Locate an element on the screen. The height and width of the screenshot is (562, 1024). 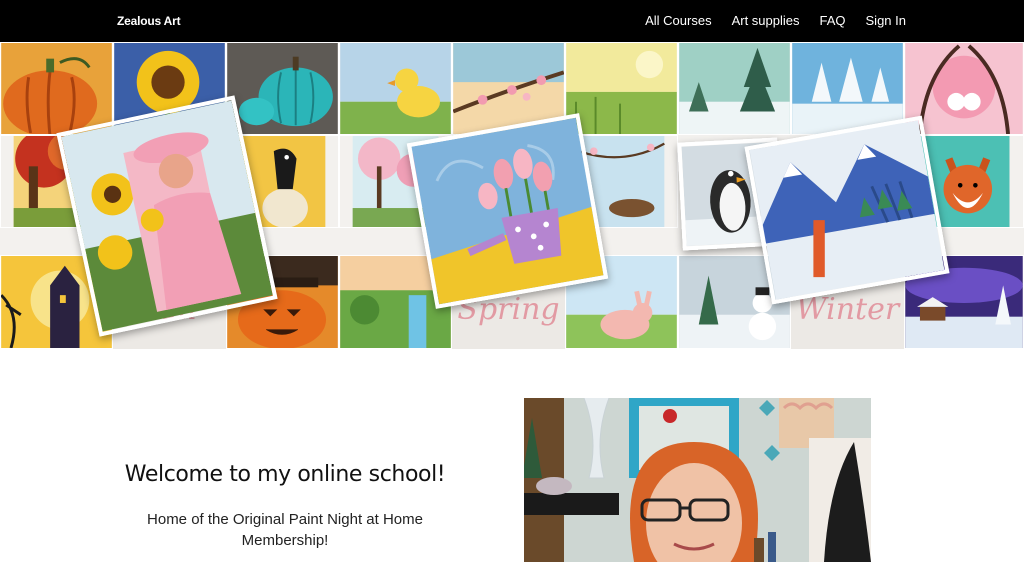
pumpkin-painting is located at coordinates (56, 88).